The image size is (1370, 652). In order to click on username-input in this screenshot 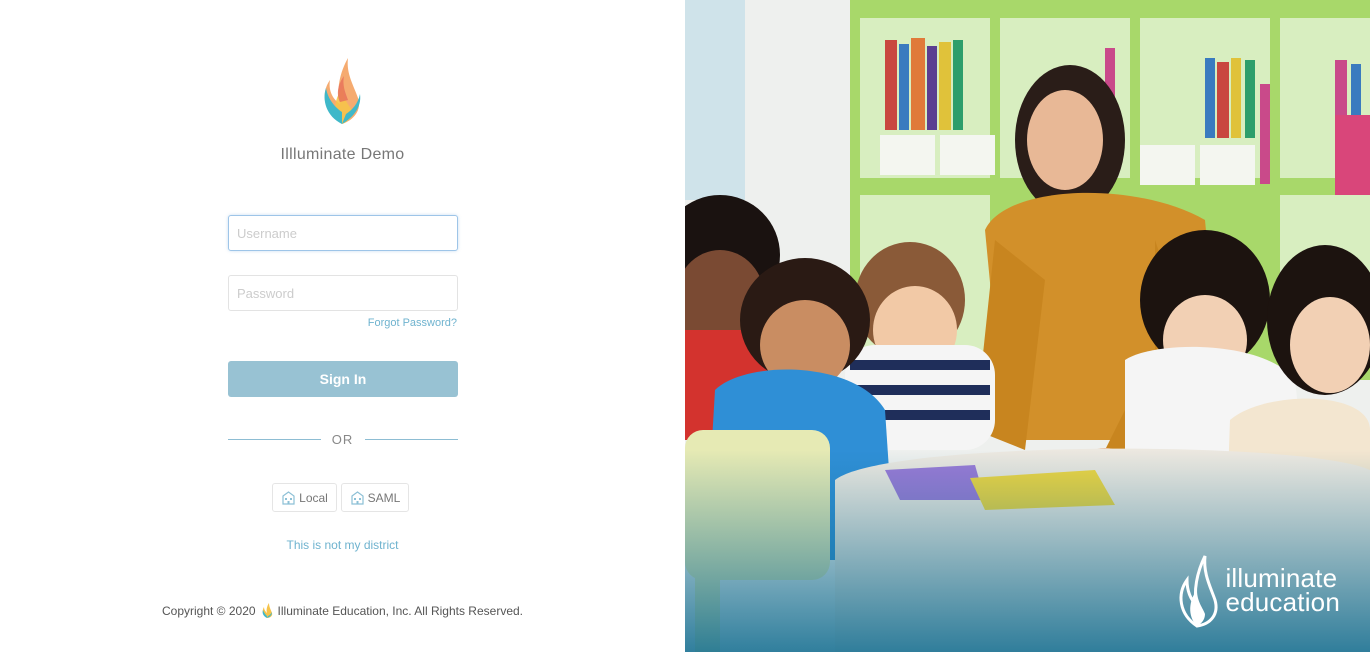, I will do `click(343, 233)`.